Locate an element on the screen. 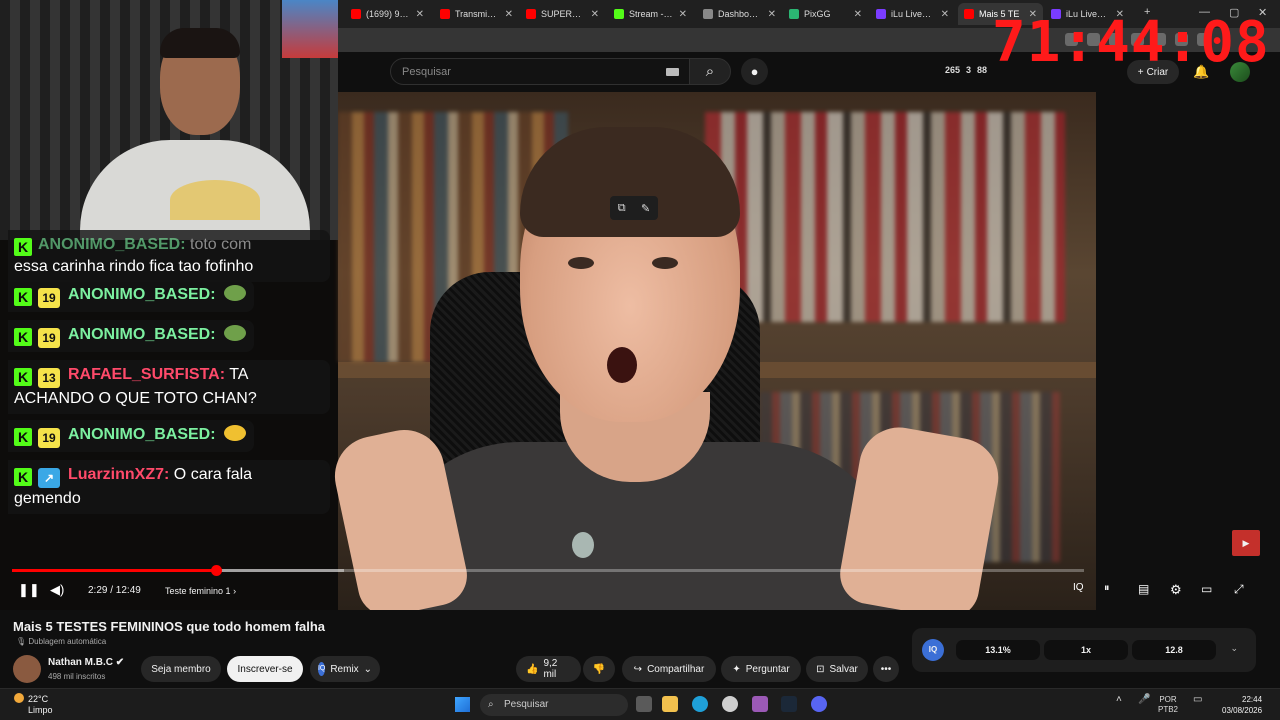 The width and height of the screenshot is (1280, 720). network-icon: ▭ is located at coordinates (1197, 700).